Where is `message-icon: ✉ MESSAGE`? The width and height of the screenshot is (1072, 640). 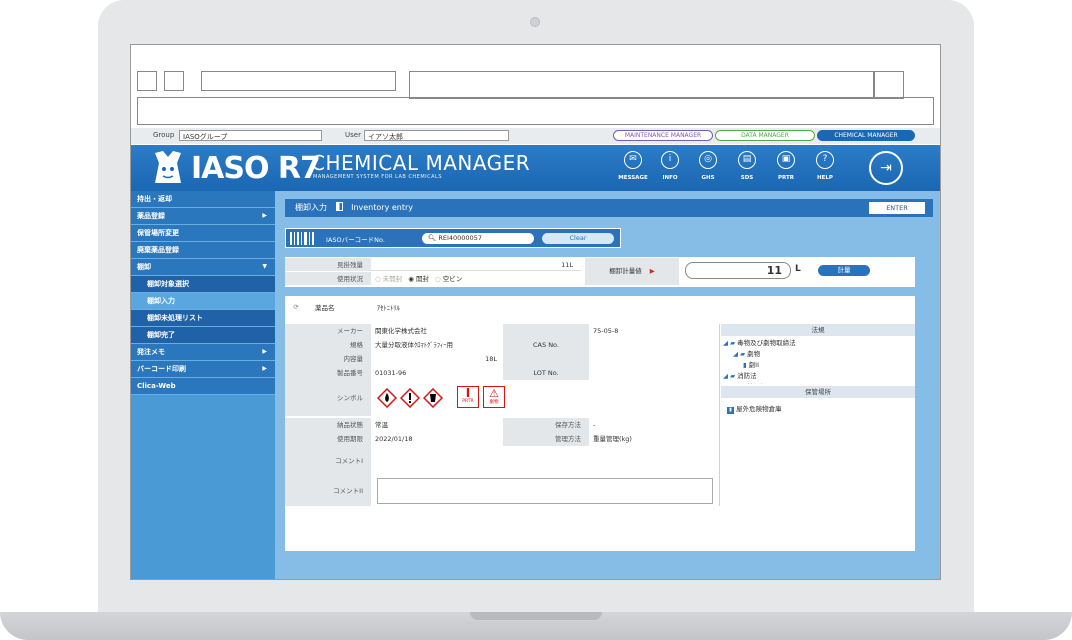
message-icon: ✉ MESSAGE is located at coordinates (633, 166).